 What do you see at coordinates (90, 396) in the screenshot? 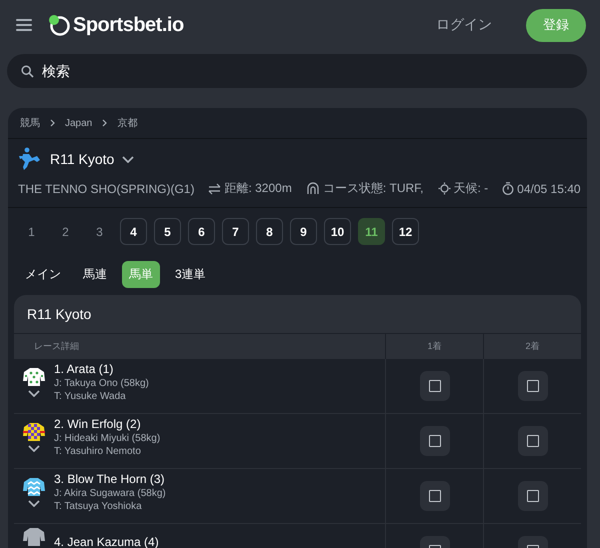
I see `trainer-text: T: Yusuke Wada` at bounding box center [90, 396].